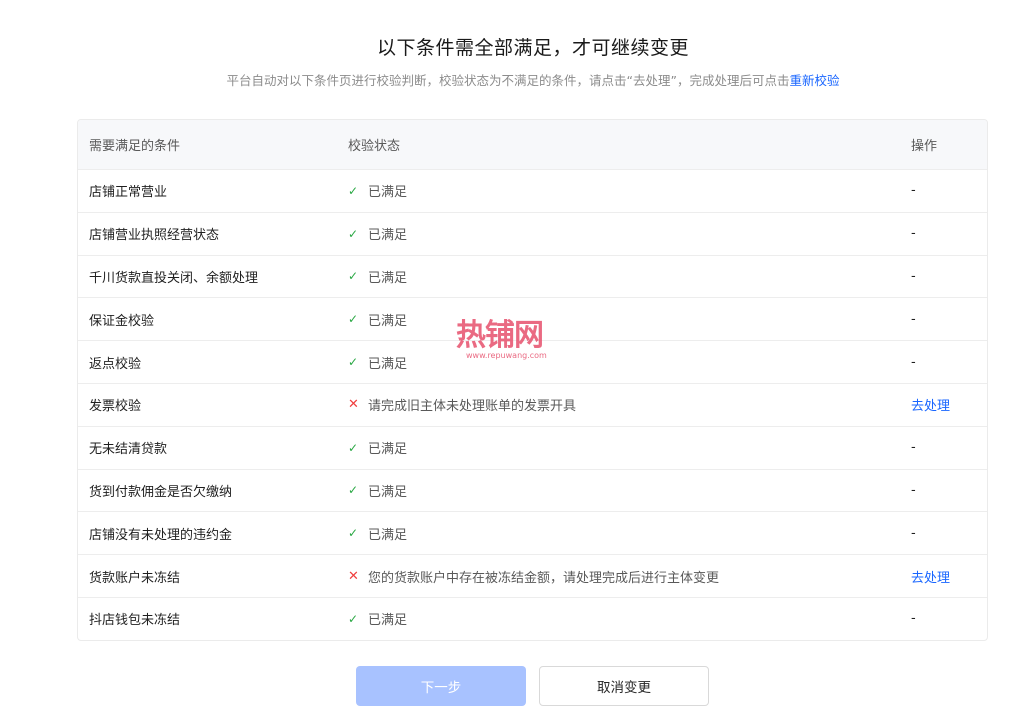 This screenshot has height=706, width=1021. I want to click on table-row: 货到付款佣金是否欠缴纳 ✓ 已满足 -, so click(532, 490).